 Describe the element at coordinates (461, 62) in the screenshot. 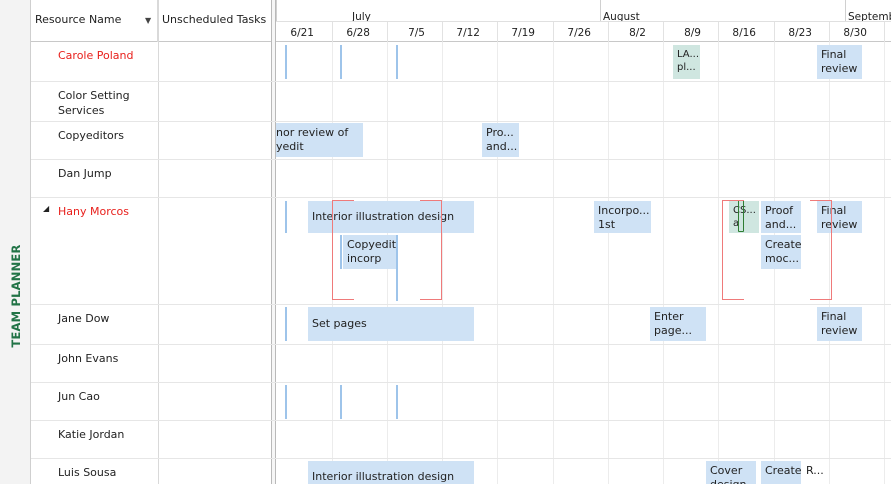

I see `resource-row: Carole Poland` at that location.